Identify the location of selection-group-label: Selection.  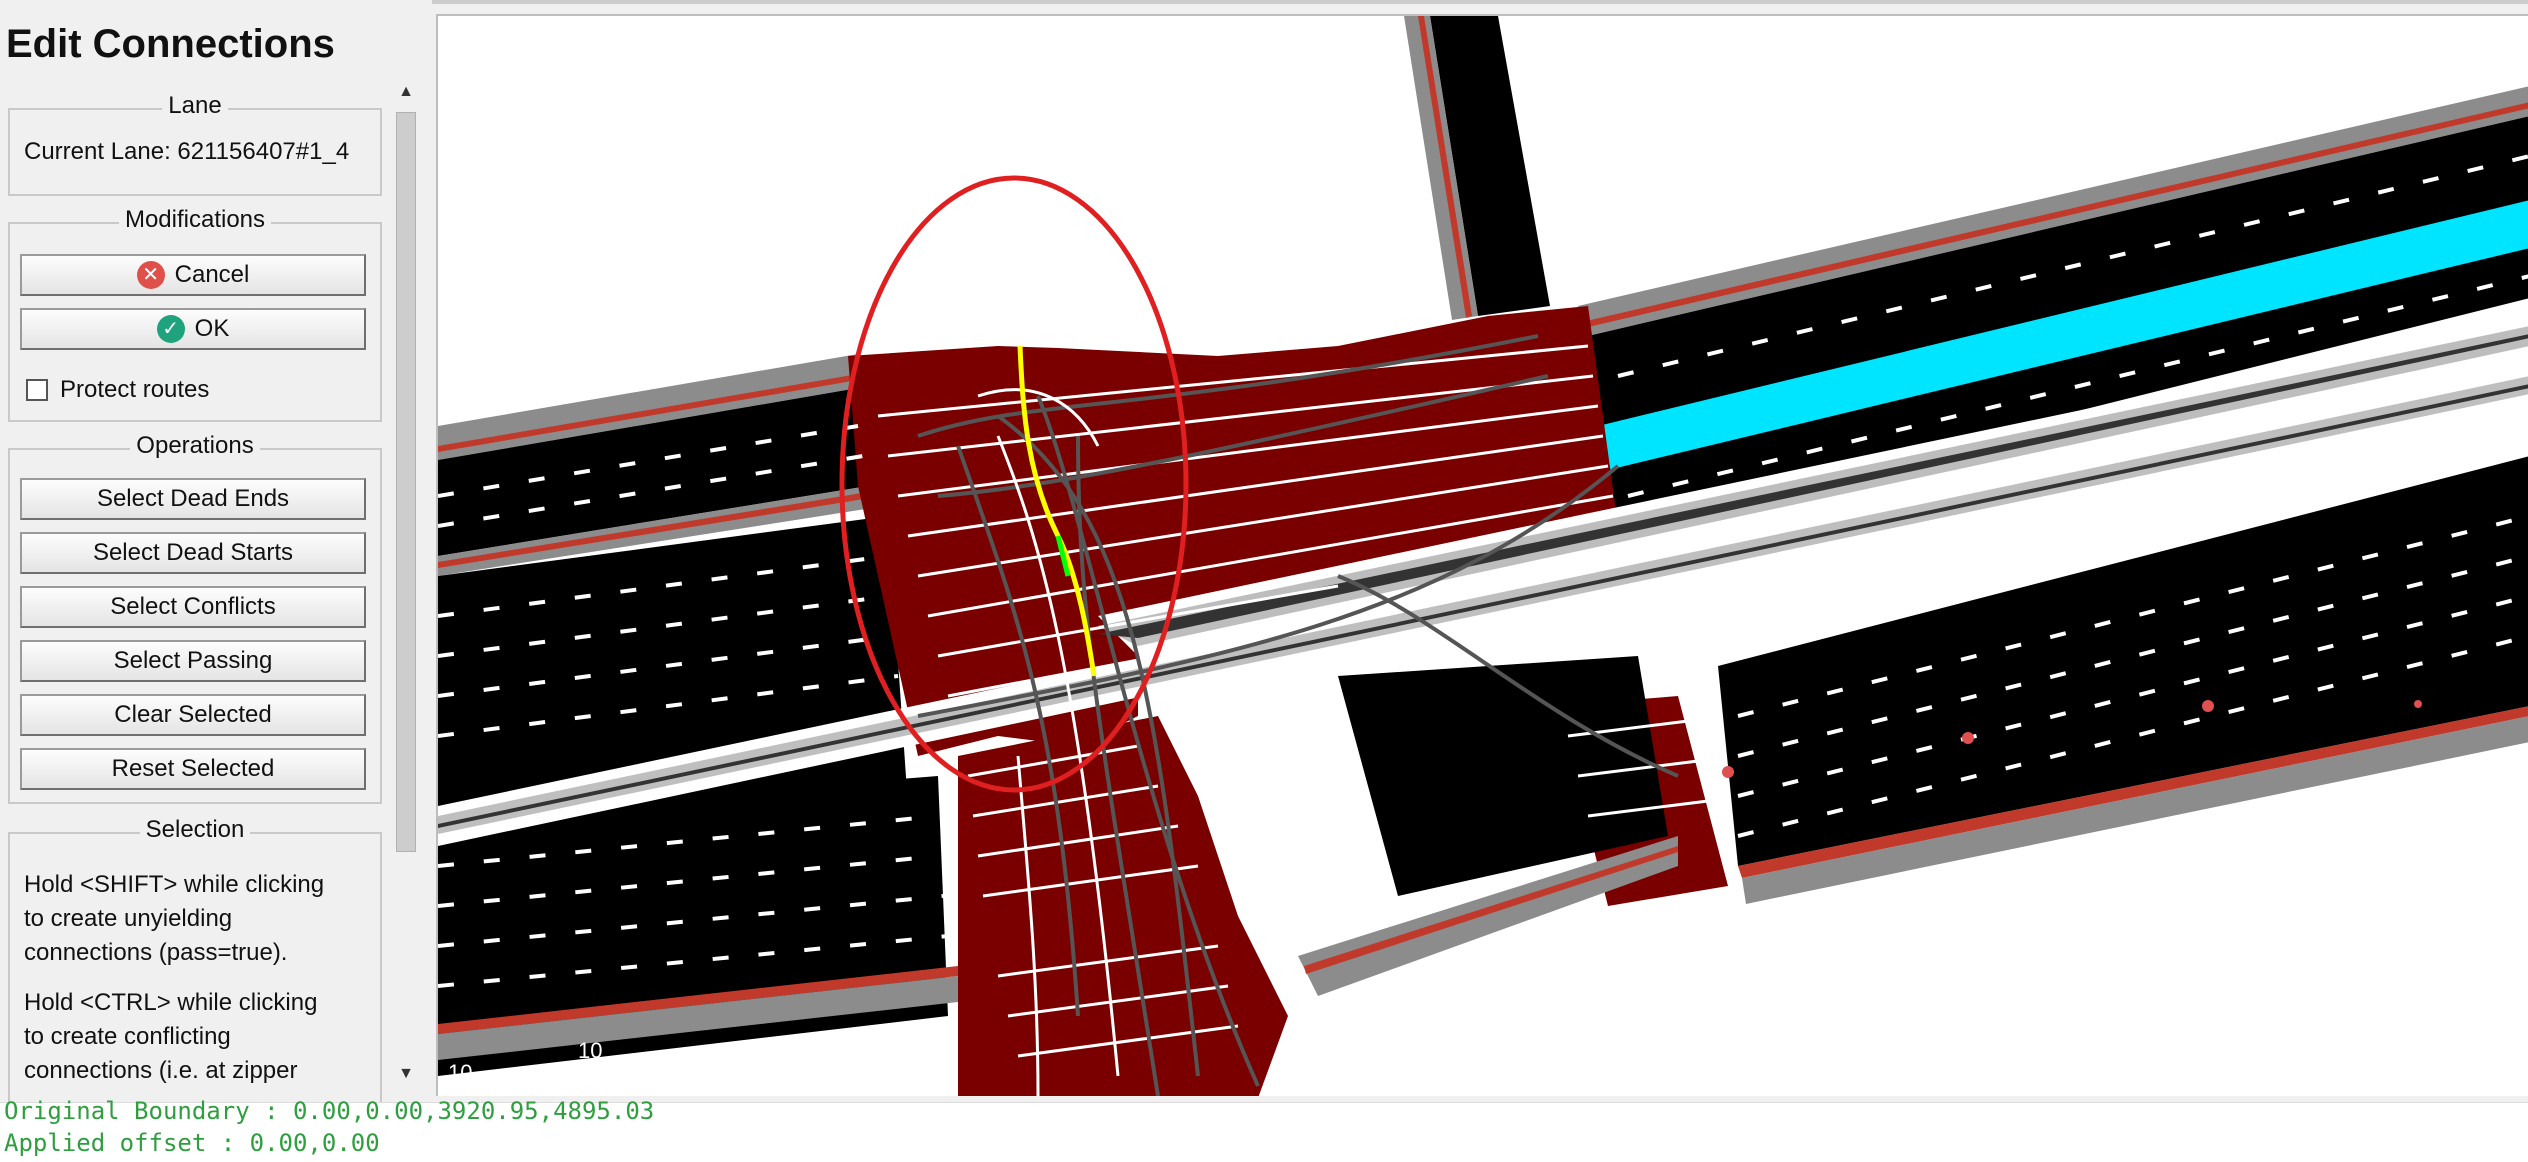
(195, 829).